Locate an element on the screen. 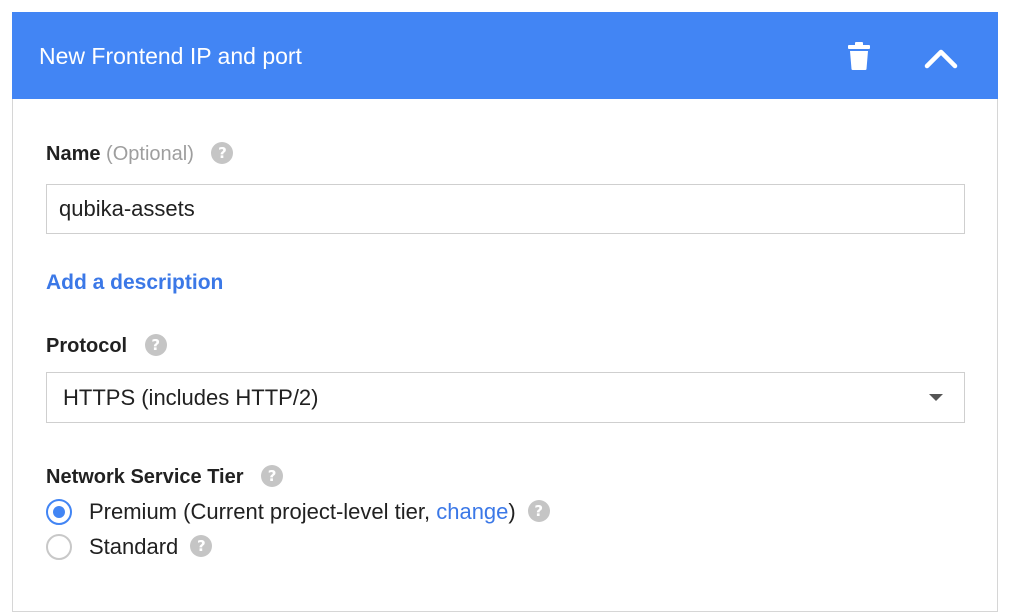 The width and height of the screenshot is (1024, 612). protocol-label-text: Protocol is located at coordinates (87, 346).